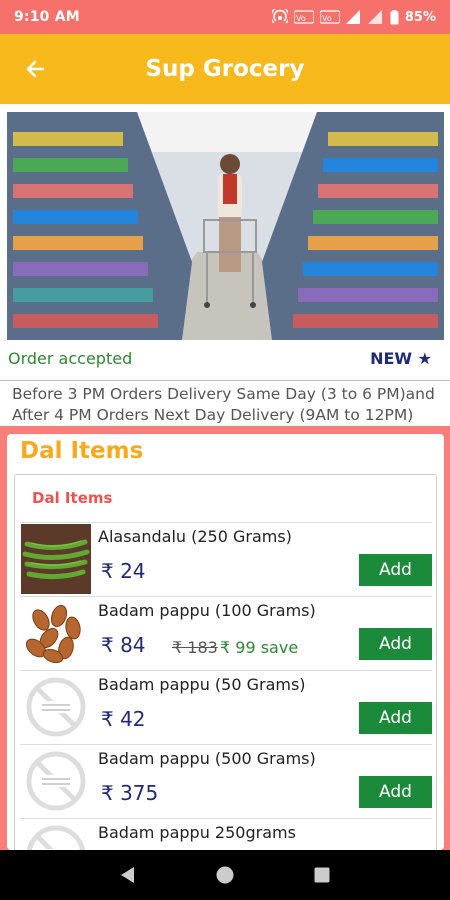 The height and width of the screenshot is (900, 450). What do you see at coordinates (202, 684) in the screenshot?
I see `item-name: Badam pappu (50 Grams)` at bounding box center [202, 684].